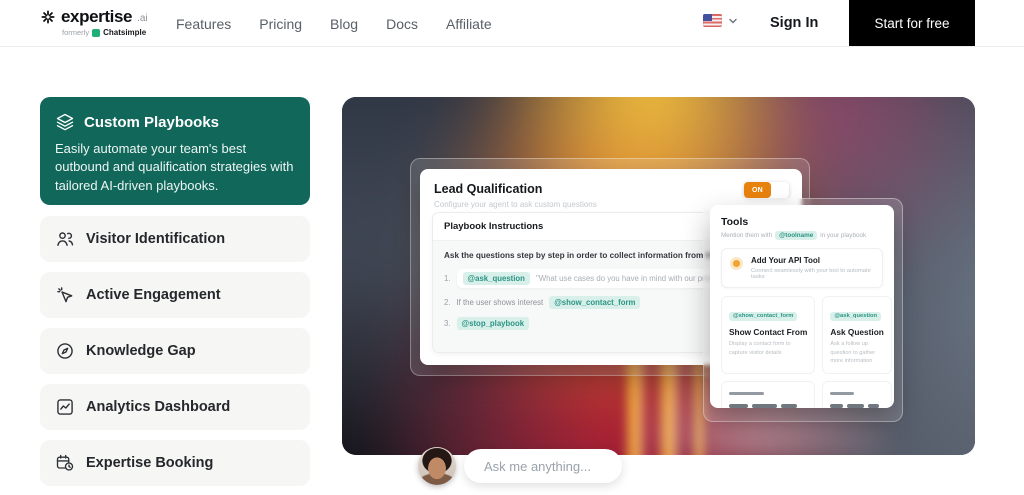  I want to click on playbook-tag: @ask_question, so click(496, 278).